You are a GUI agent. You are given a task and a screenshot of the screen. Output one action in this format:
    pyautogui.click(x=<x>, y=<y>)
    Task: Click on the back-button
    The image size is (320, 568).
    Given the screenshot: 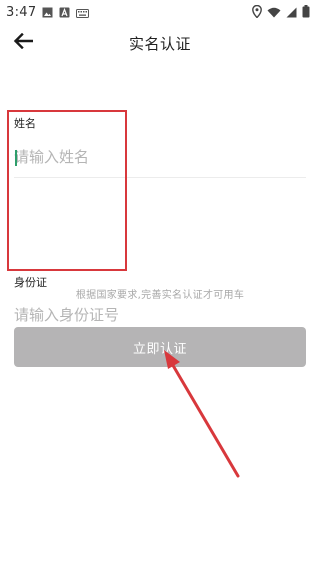 What is the action you would take?
    pyautogui.click(x=23, y=43)
    